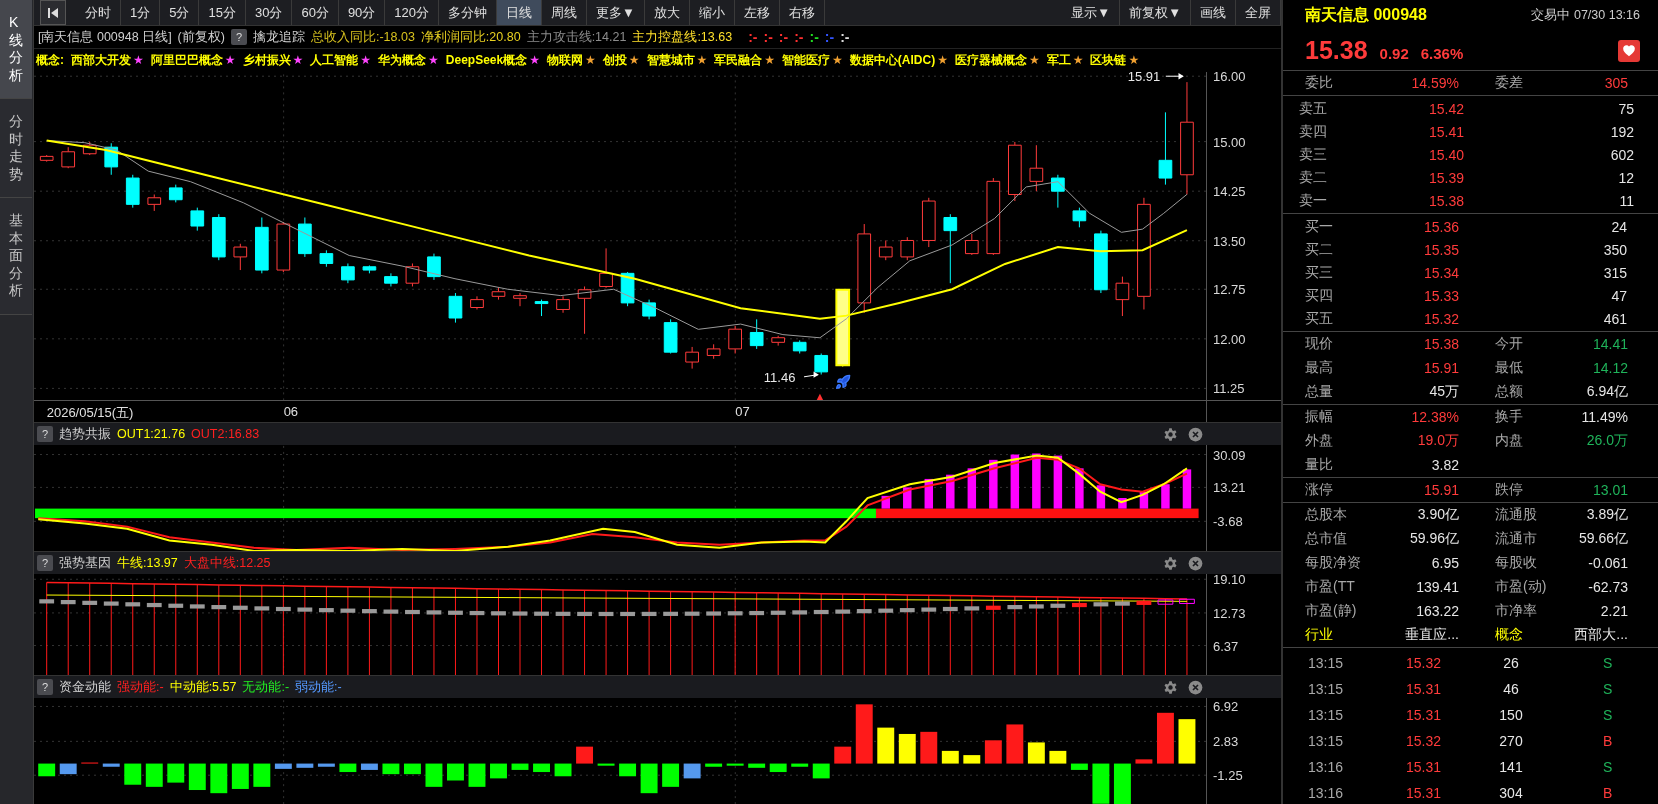  I want to click on order-level-label: 买五, so click(1319, 318).